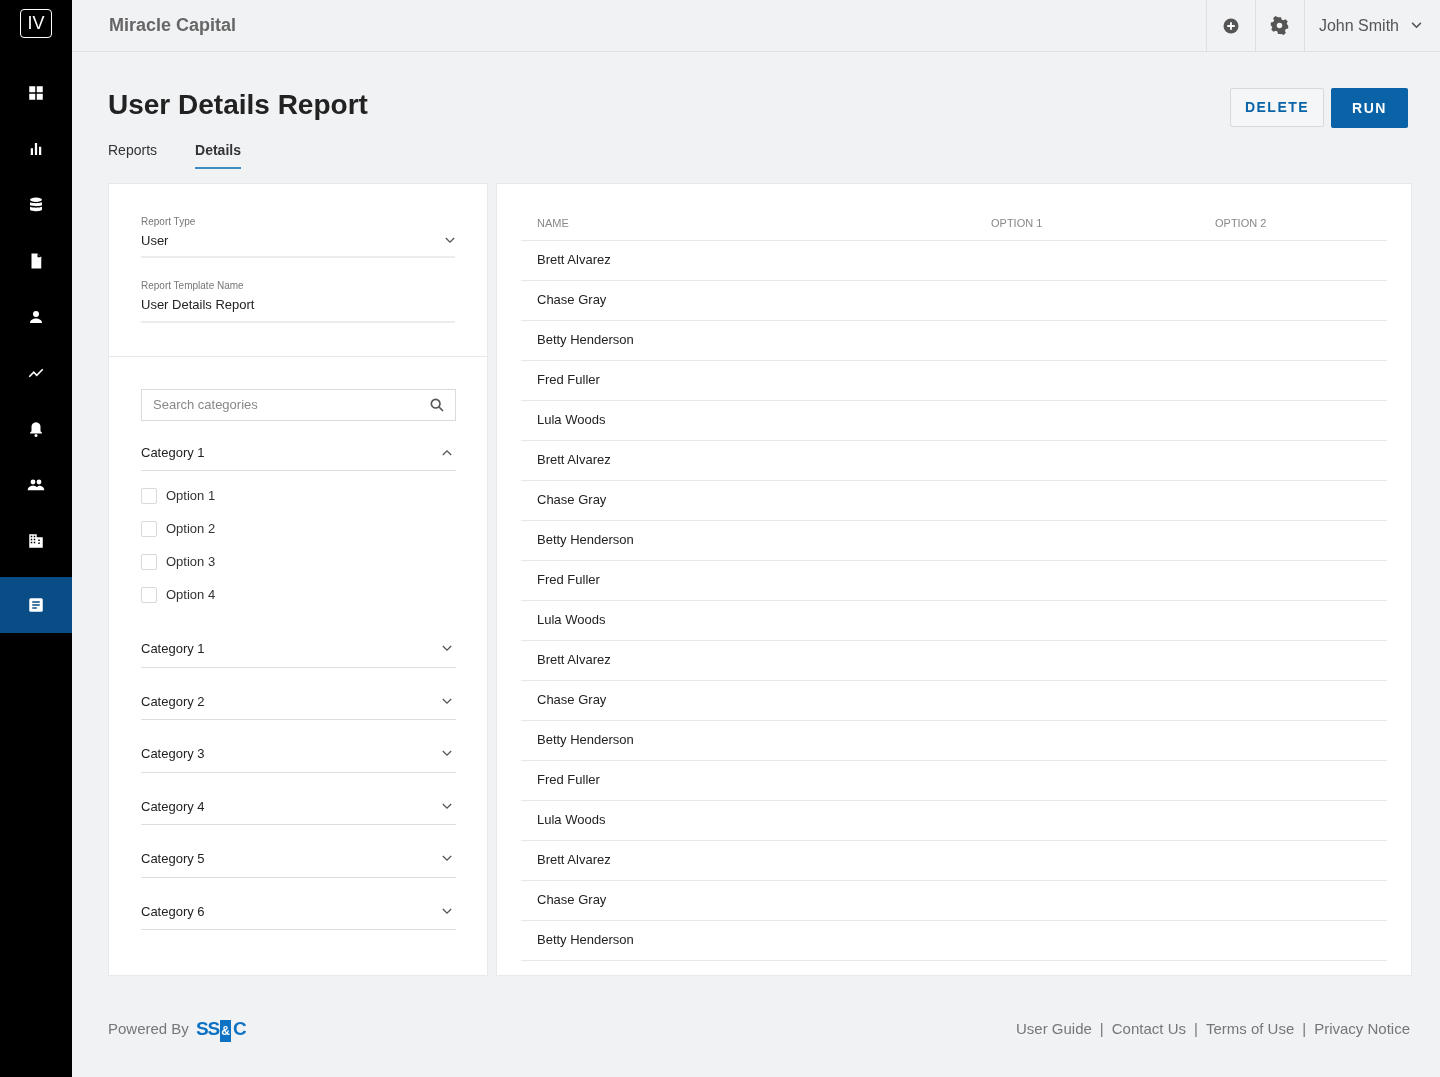  I want to click on column-header: OPTION 1, so click(1017, 224).